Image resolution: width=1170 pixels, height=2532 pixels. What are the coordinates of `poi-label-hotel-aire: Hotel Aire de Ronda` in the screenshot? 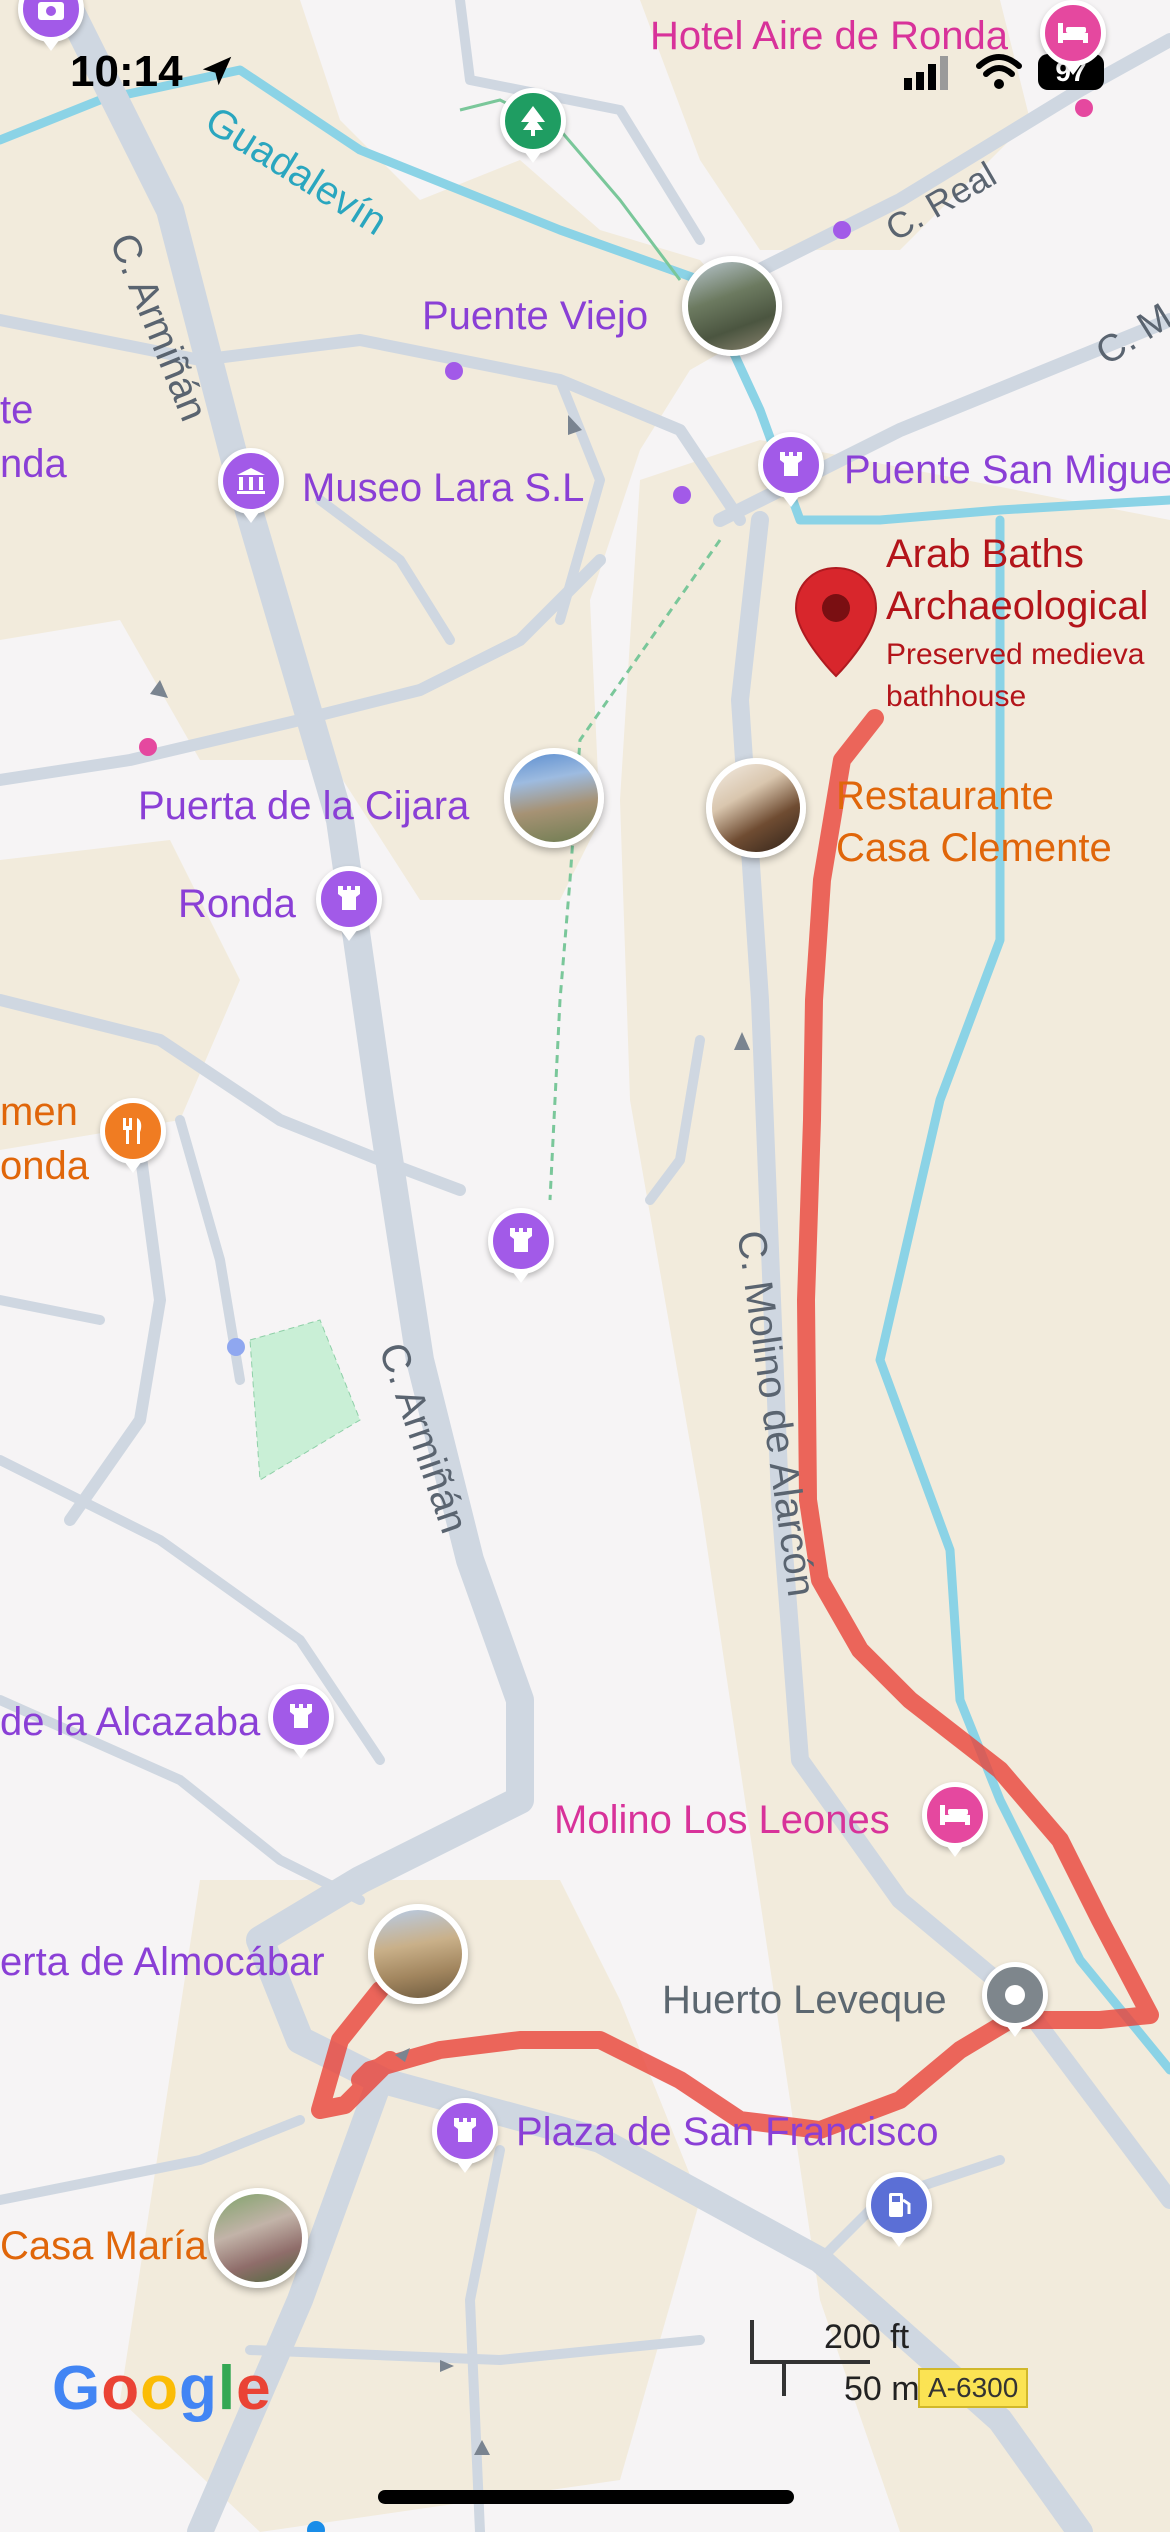 It's located at (829, 36).